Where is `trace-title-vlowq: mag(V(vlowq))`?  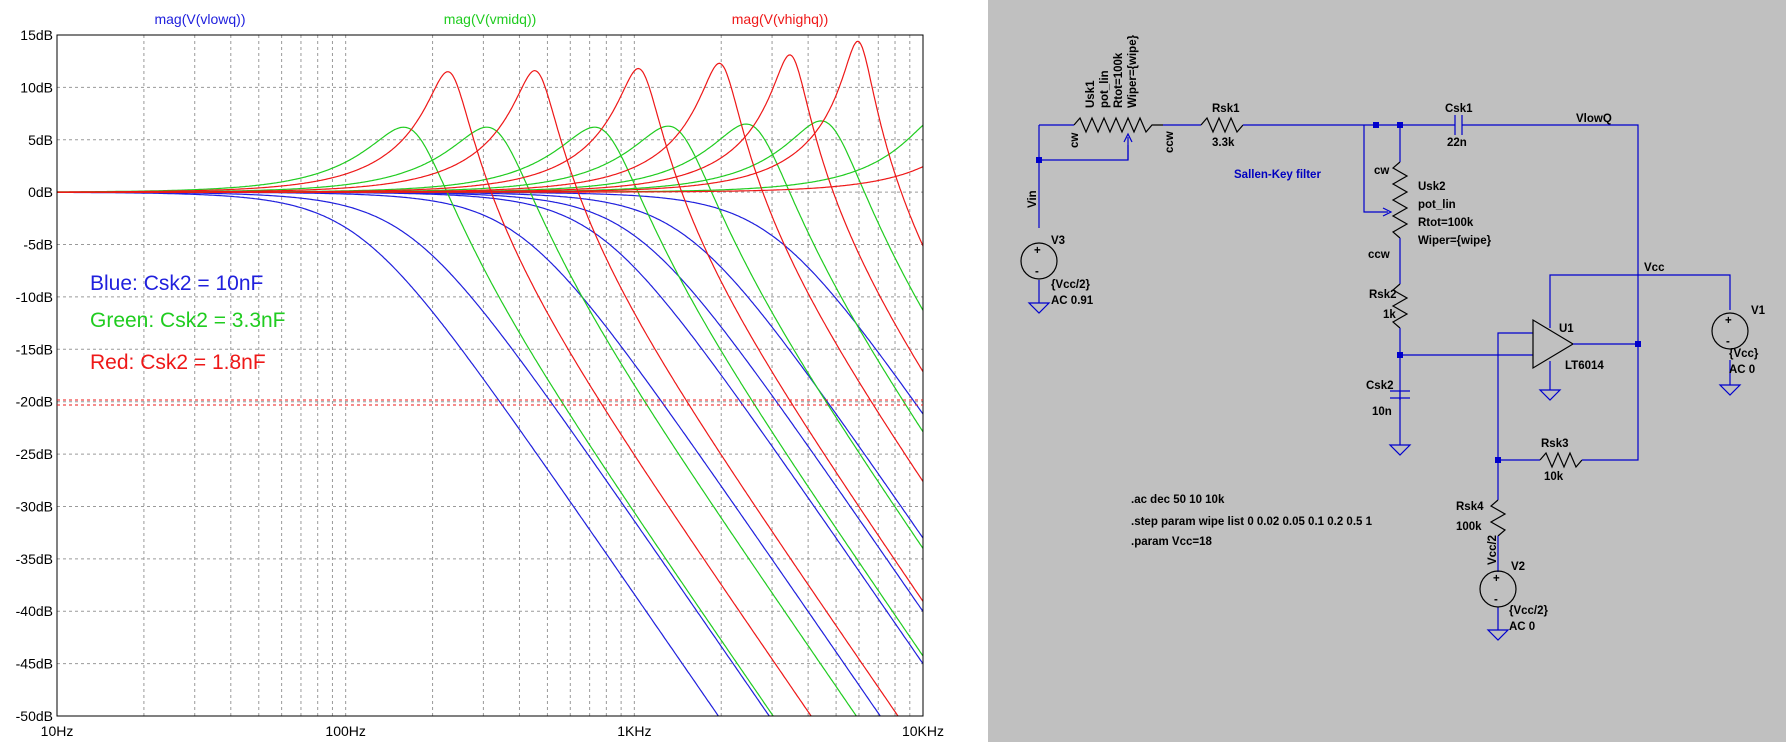 trace-title-vlowq: mag(V(vlowq)) is located at coordinates (199, 19).